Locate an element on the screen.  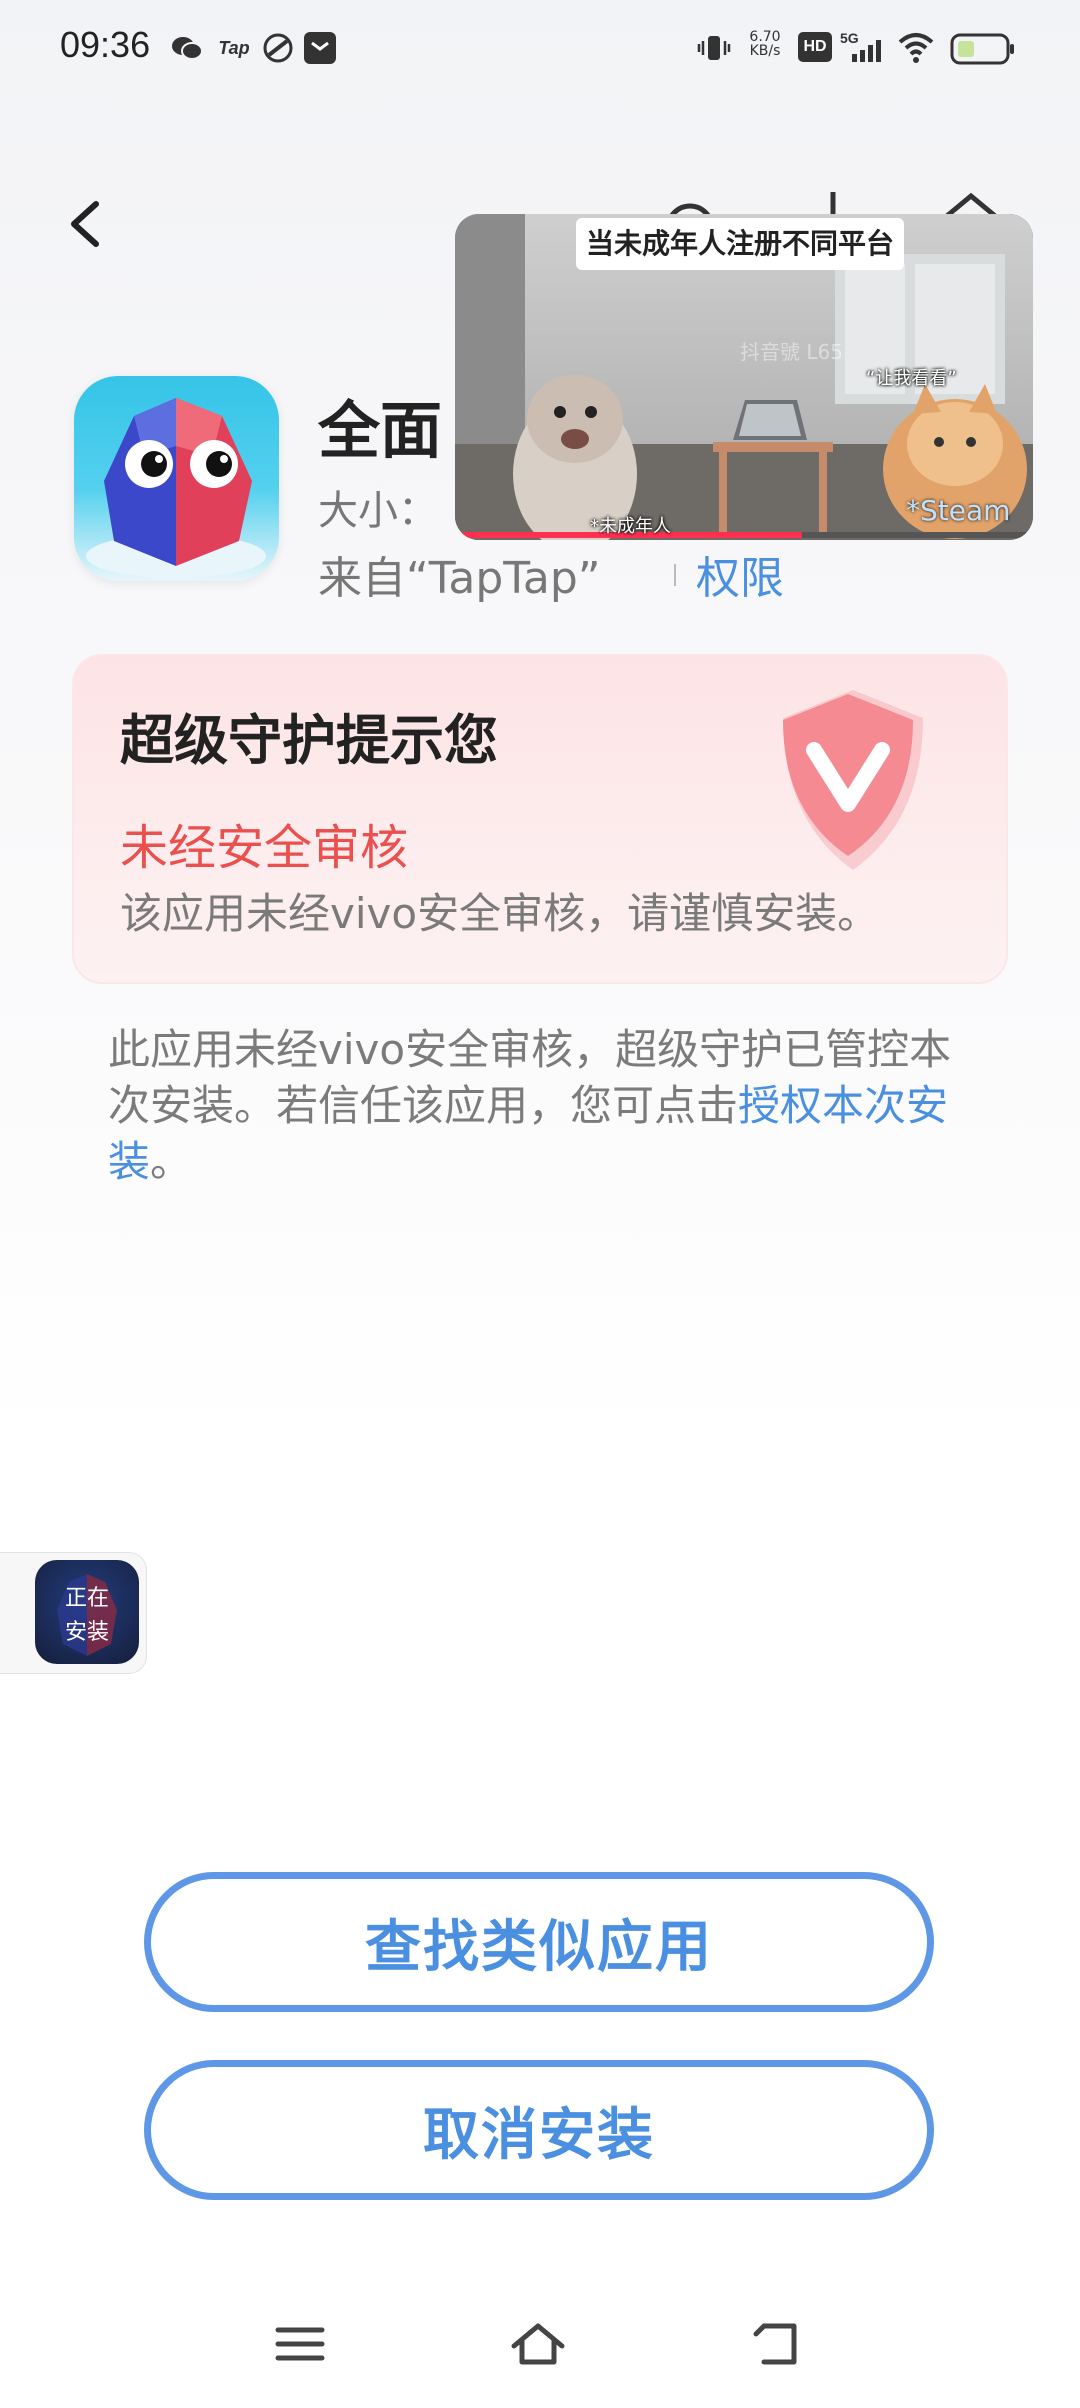
app-icon is located at coordinates (278, 48).